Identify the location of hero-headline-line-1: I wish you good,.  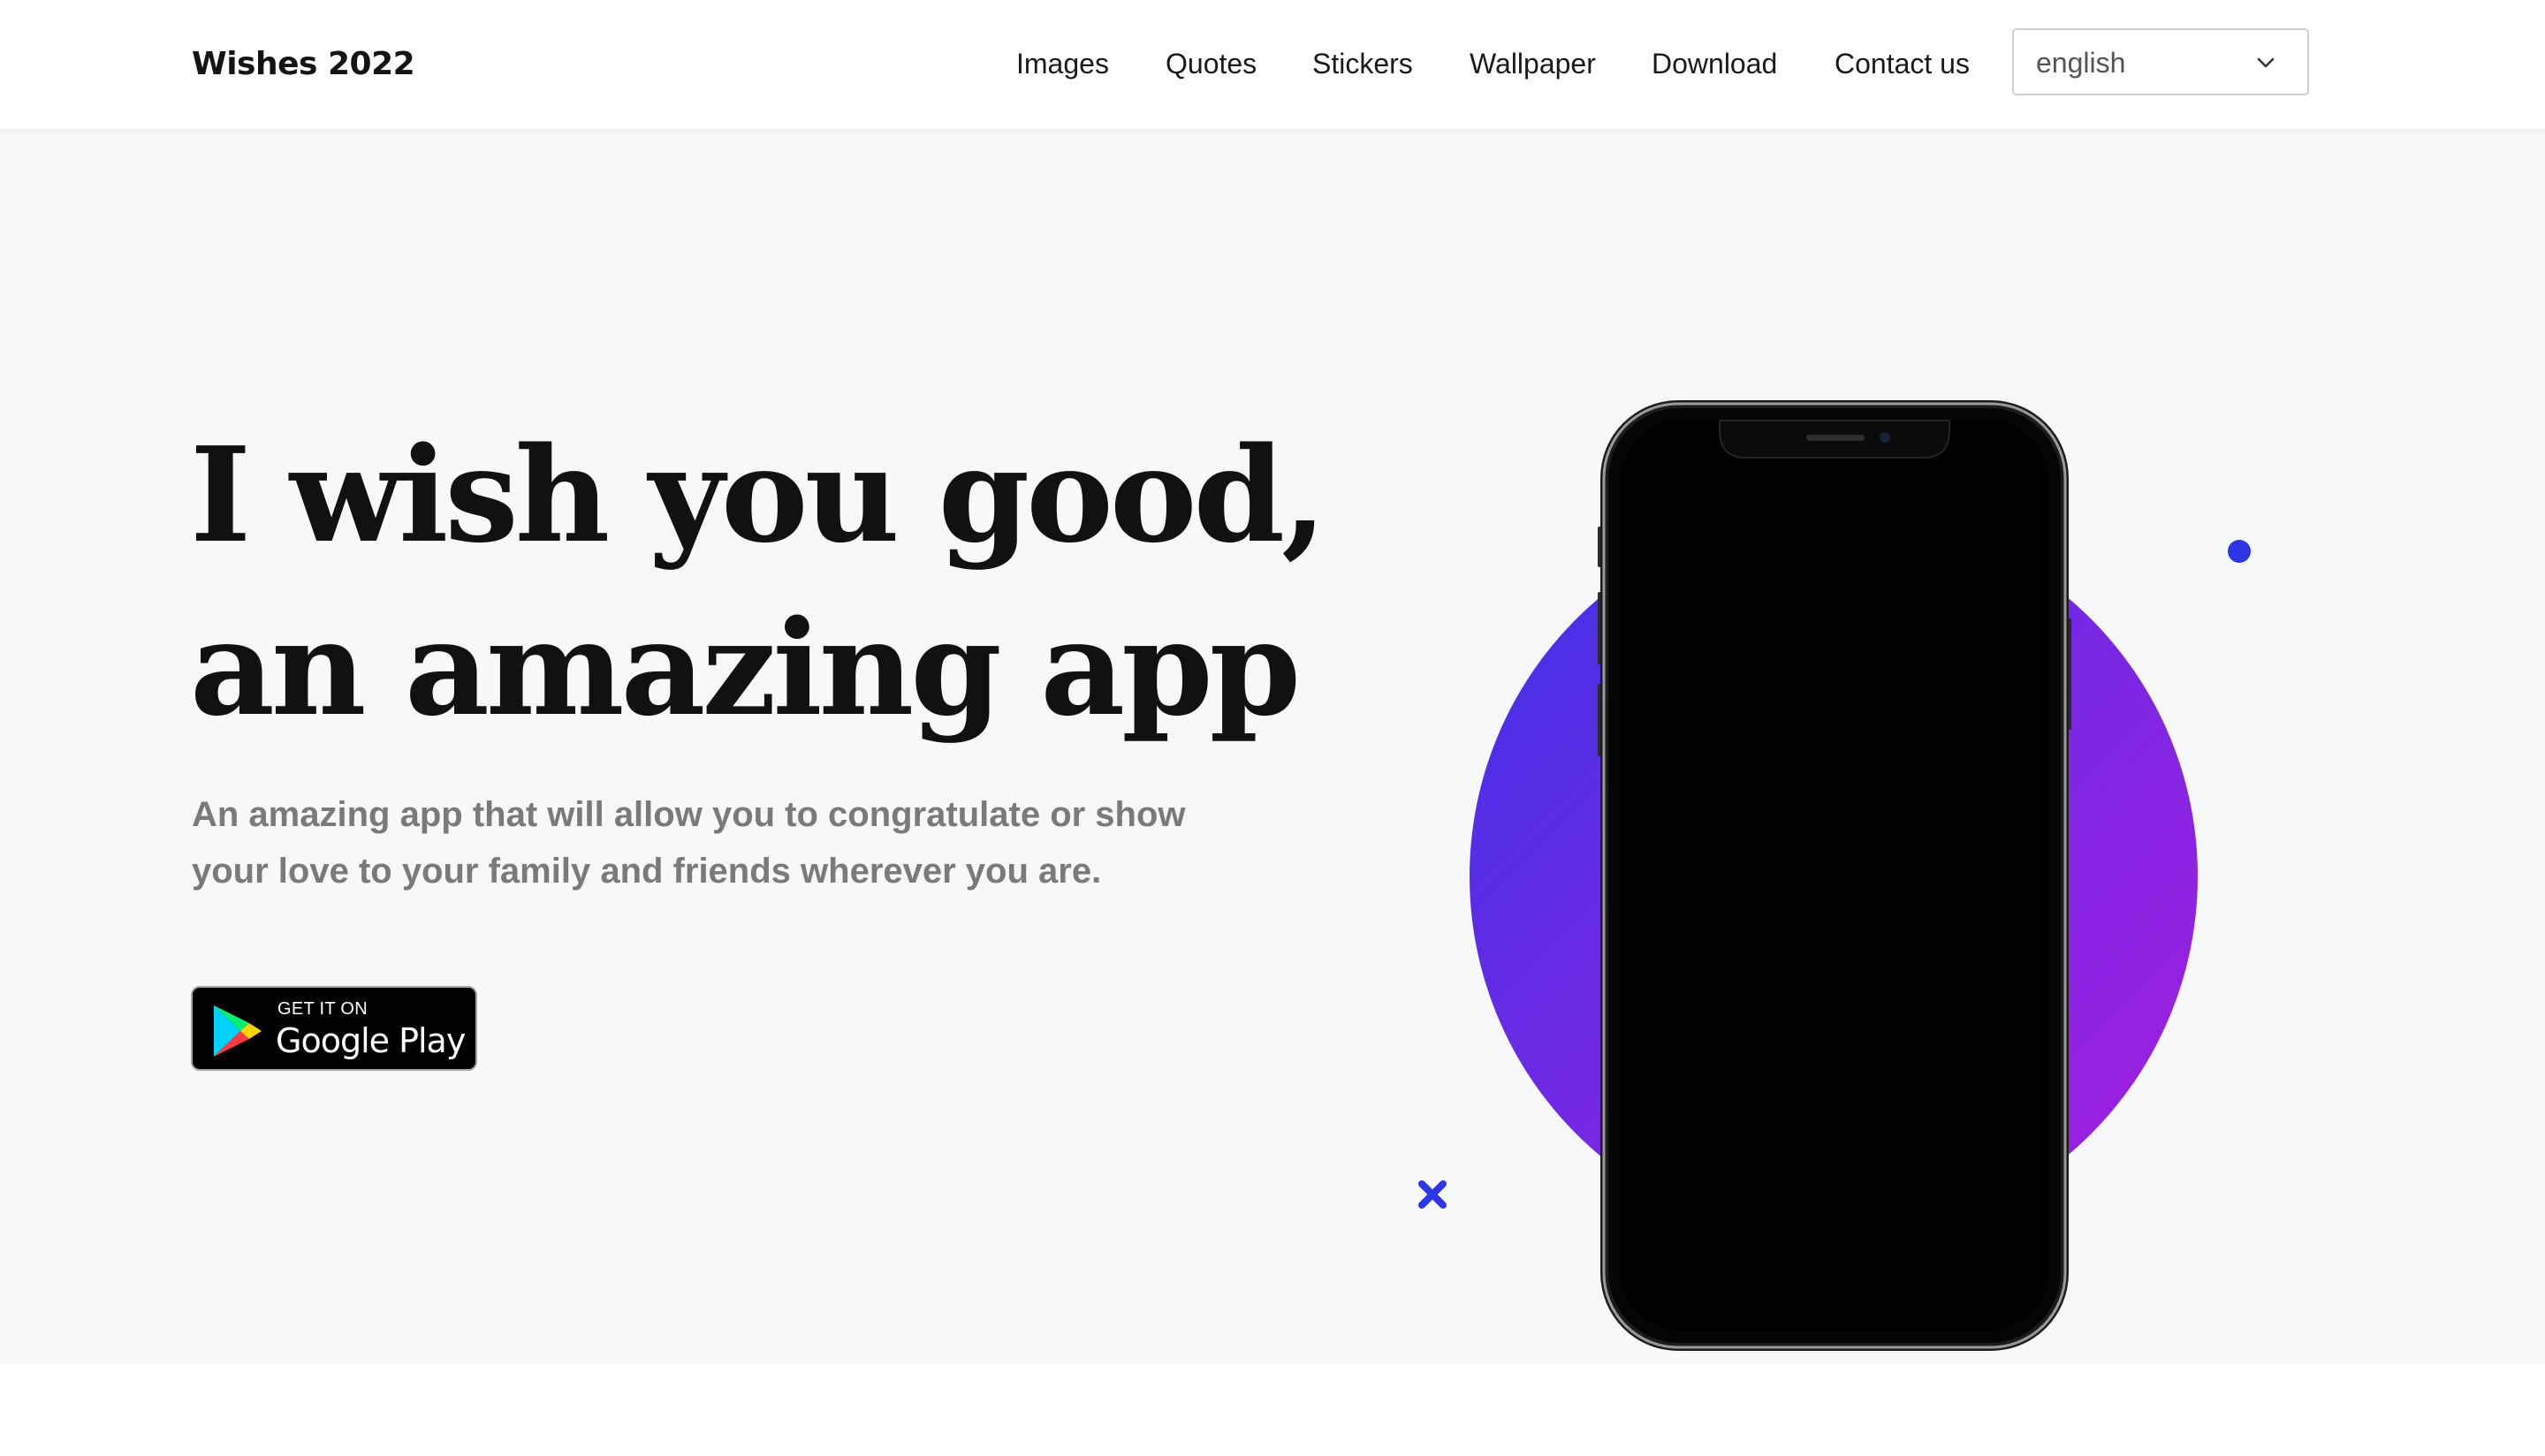
(758, 495).